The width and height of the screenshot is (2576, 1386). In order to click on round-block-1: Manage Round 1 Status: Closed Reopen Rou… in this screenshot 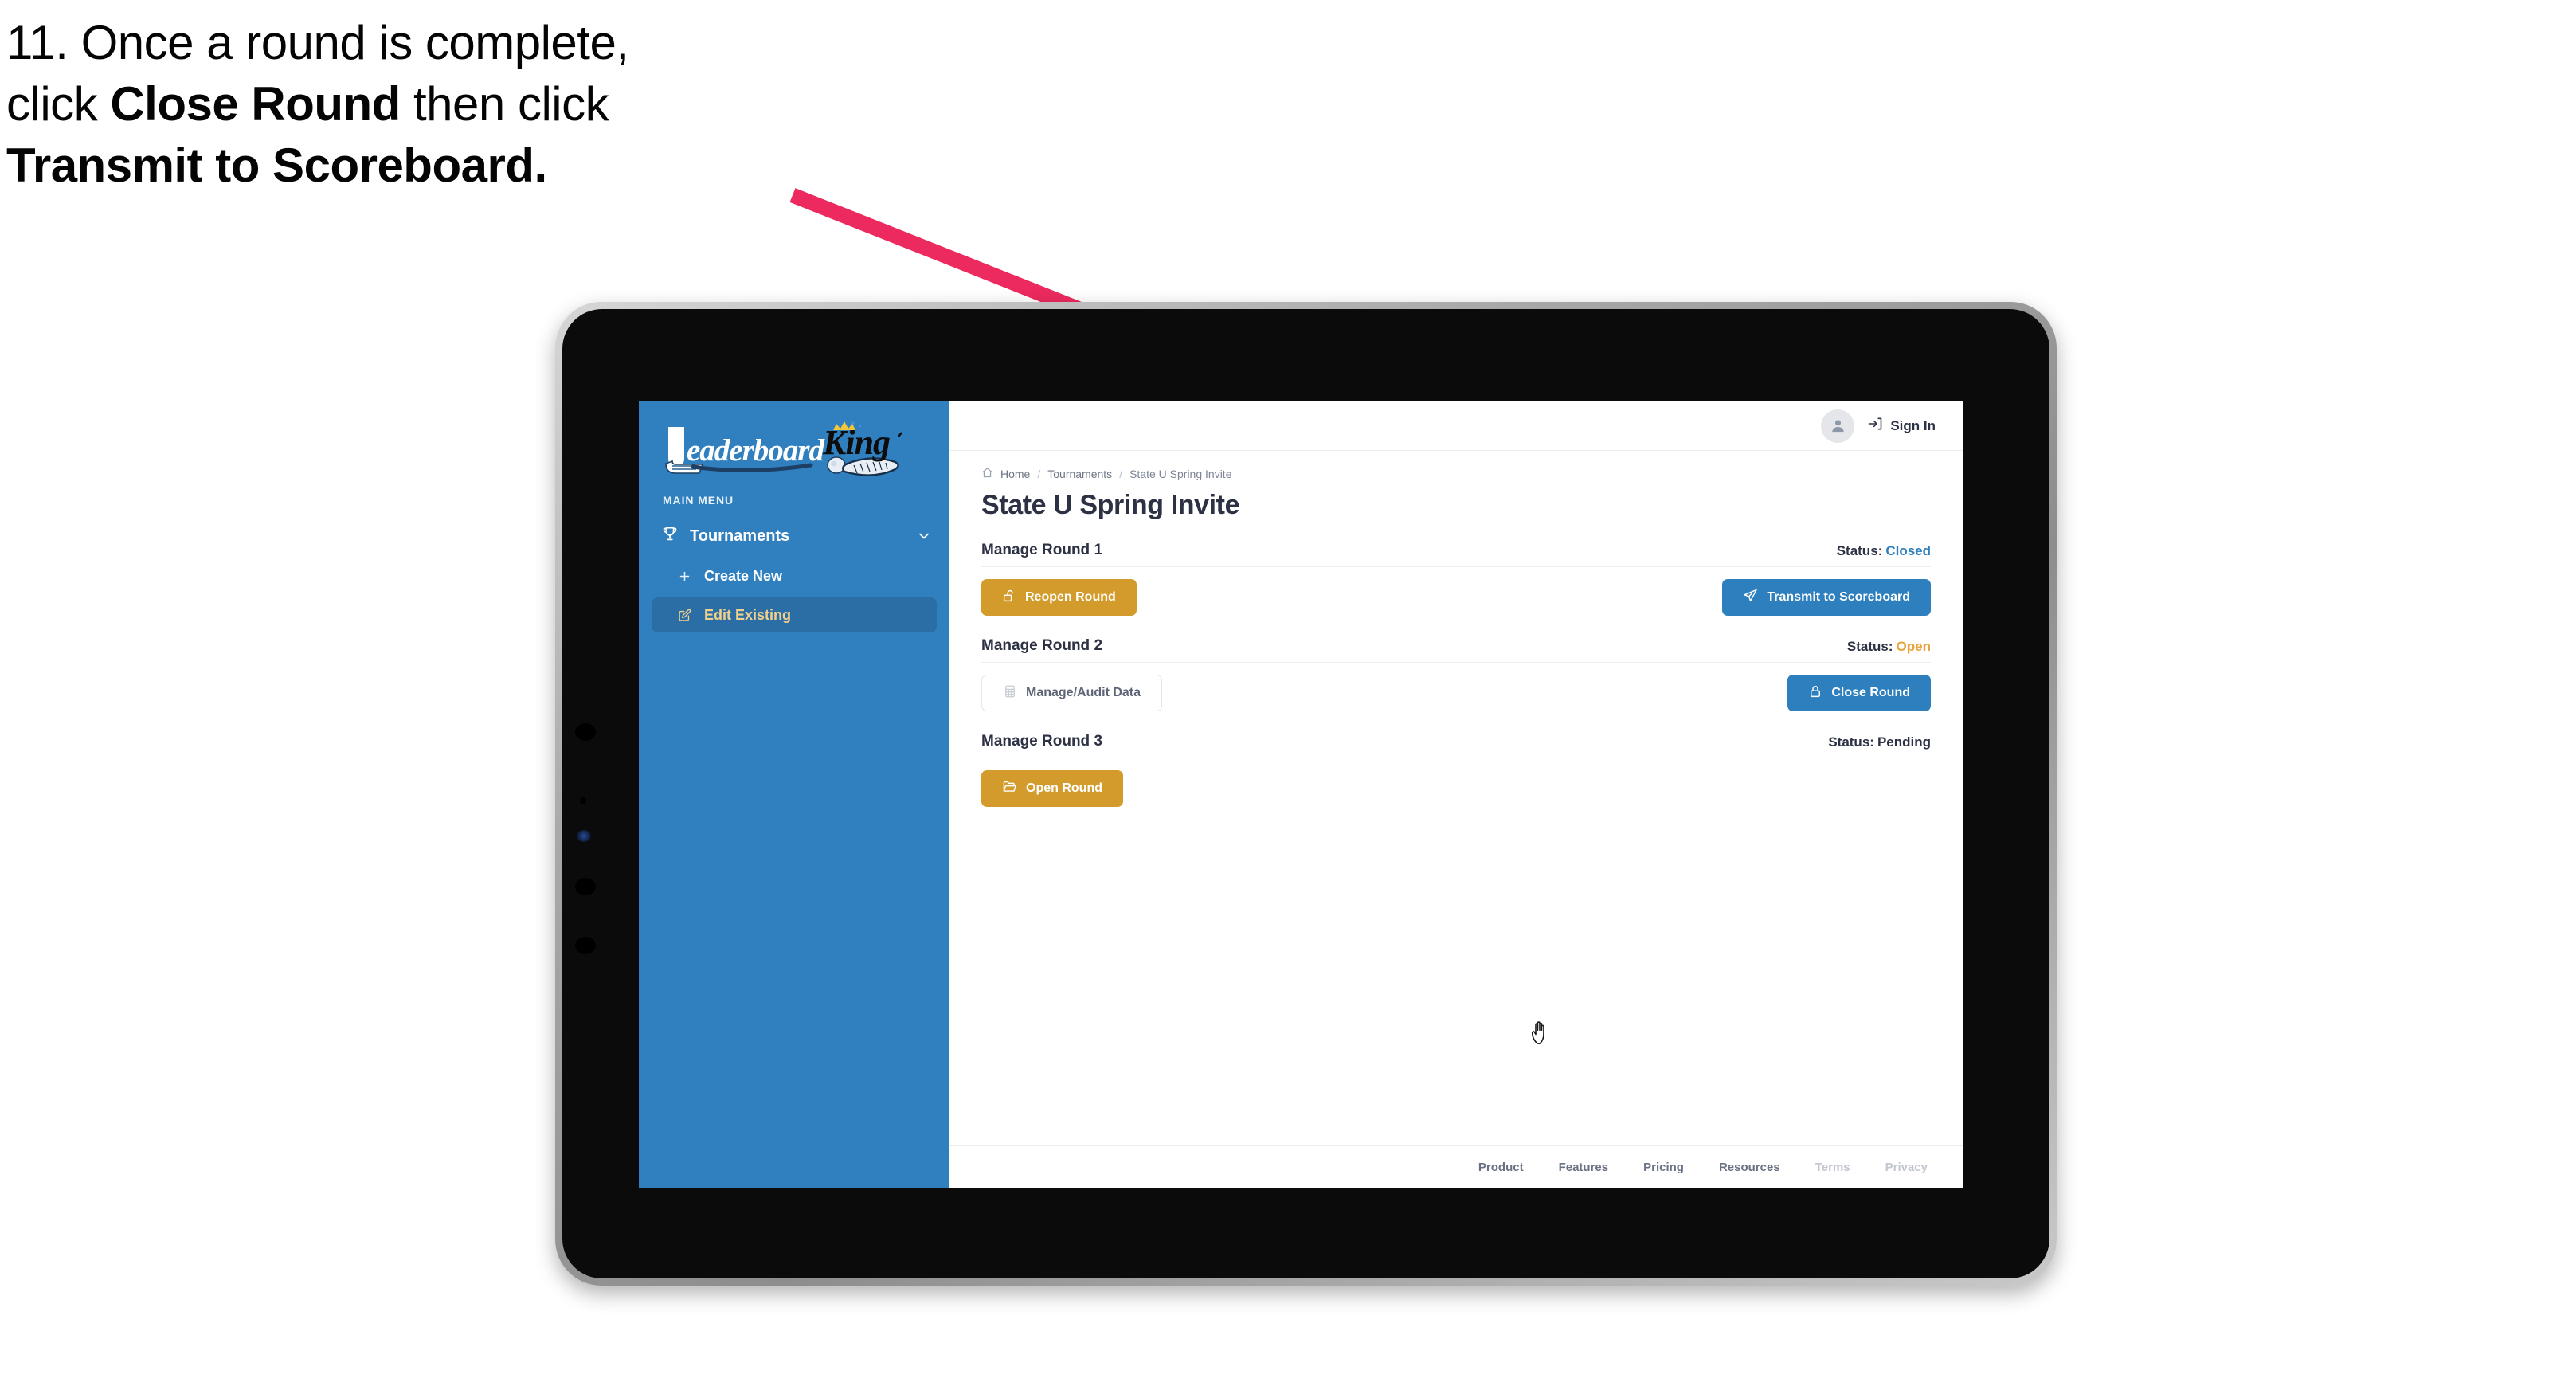, I will do `click(1456, 579)`.